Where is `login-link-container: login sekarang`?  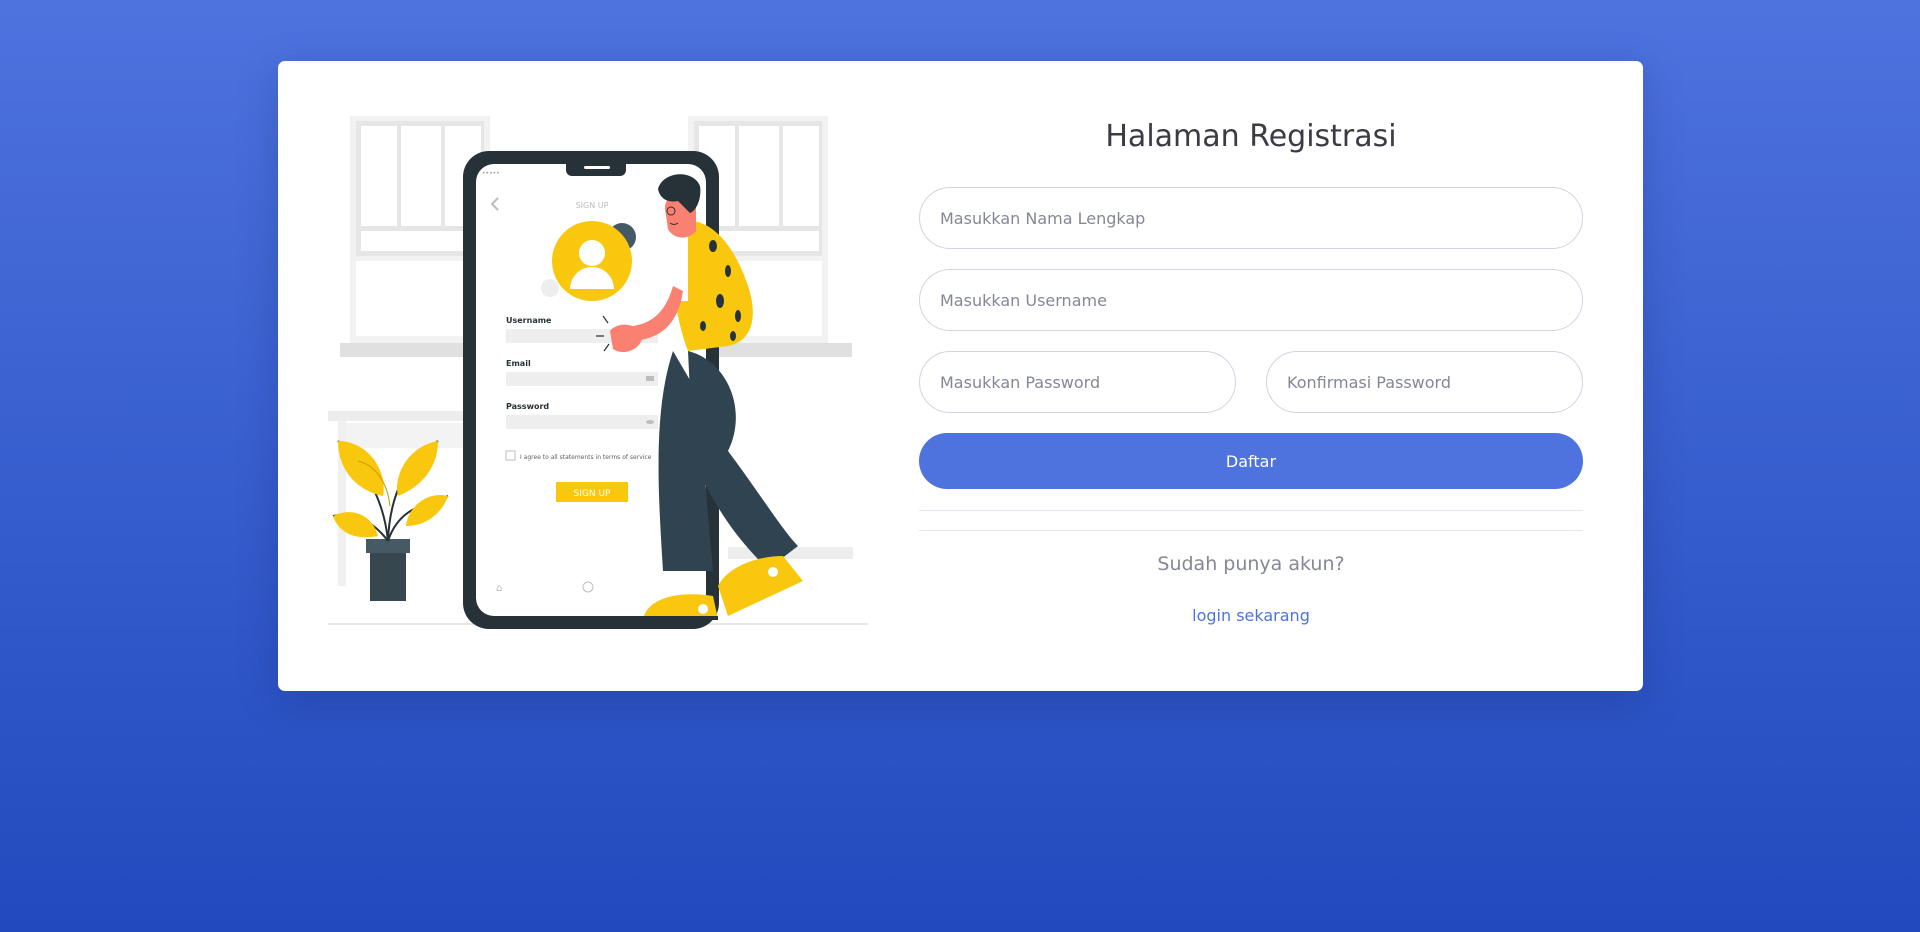 login-link-container: login sekarang is located at coordinates (1251, 615).